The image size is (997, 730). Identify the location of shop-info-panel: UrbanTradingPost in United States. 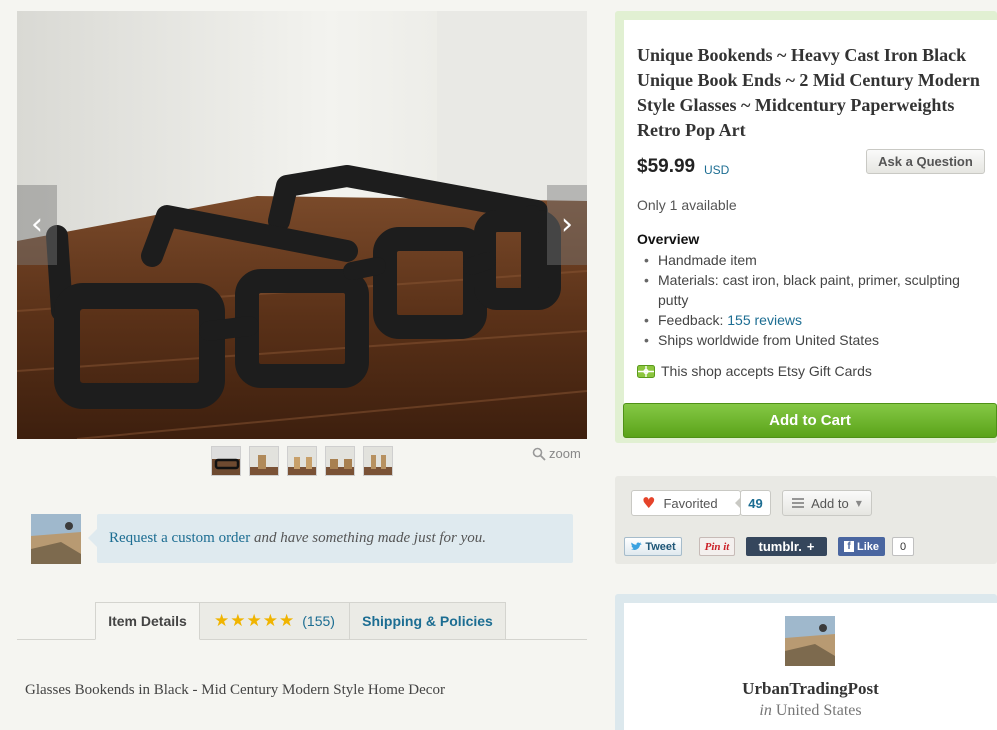
(810, 666).